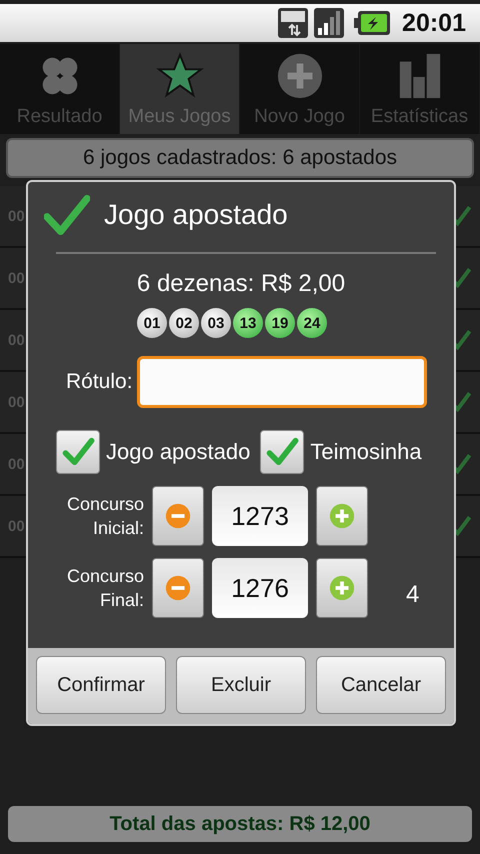  What do you see at coordinates (178, 452) in the screenshot?
I see `checkbox-label: Jogo apostado` at bounding box center [178, 452].